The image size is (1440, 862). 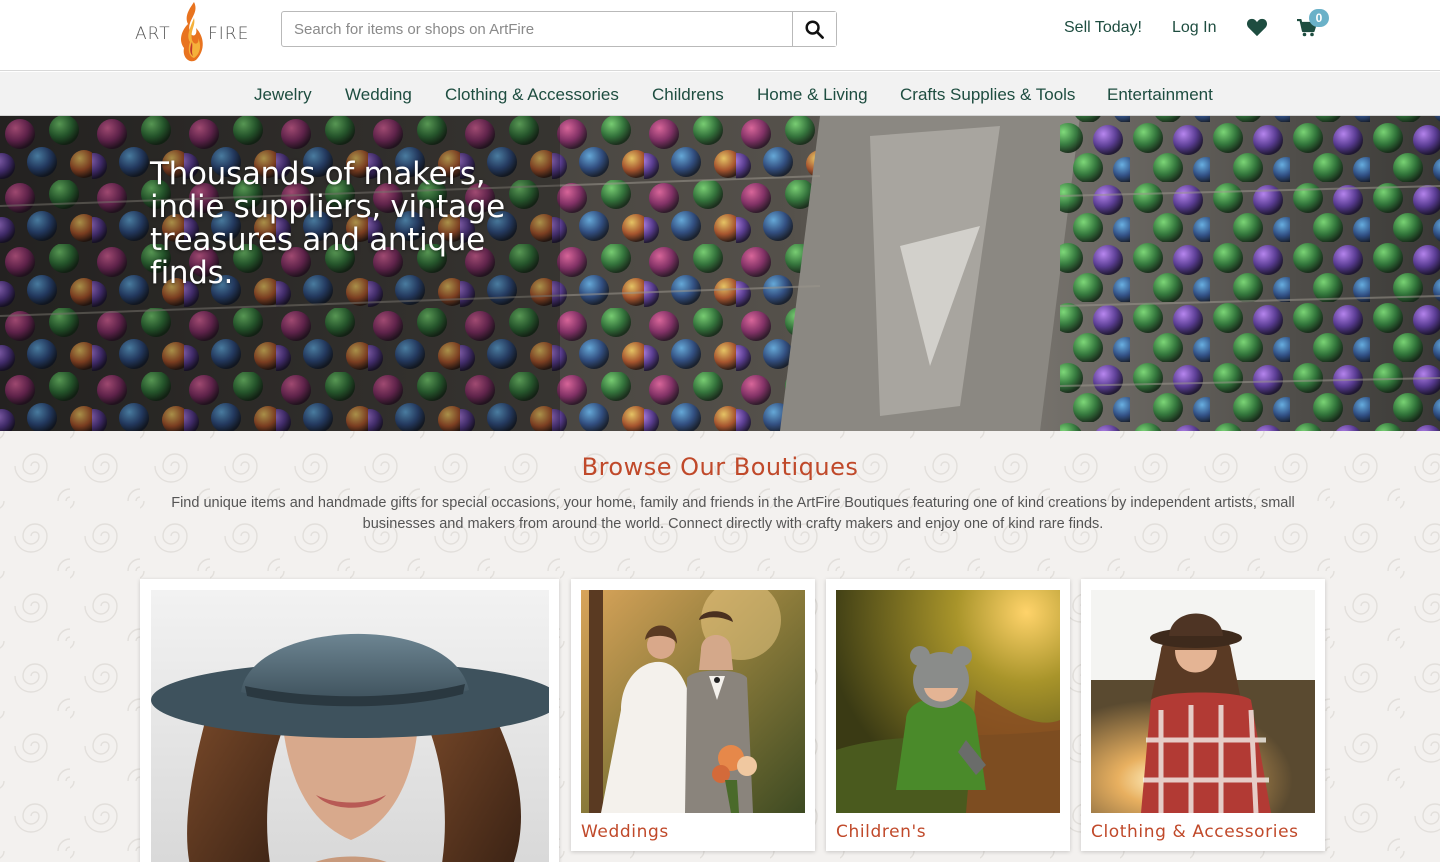 I want to click on boutiques-title: Browse Our Boutiques, so click(x=720, y=467).